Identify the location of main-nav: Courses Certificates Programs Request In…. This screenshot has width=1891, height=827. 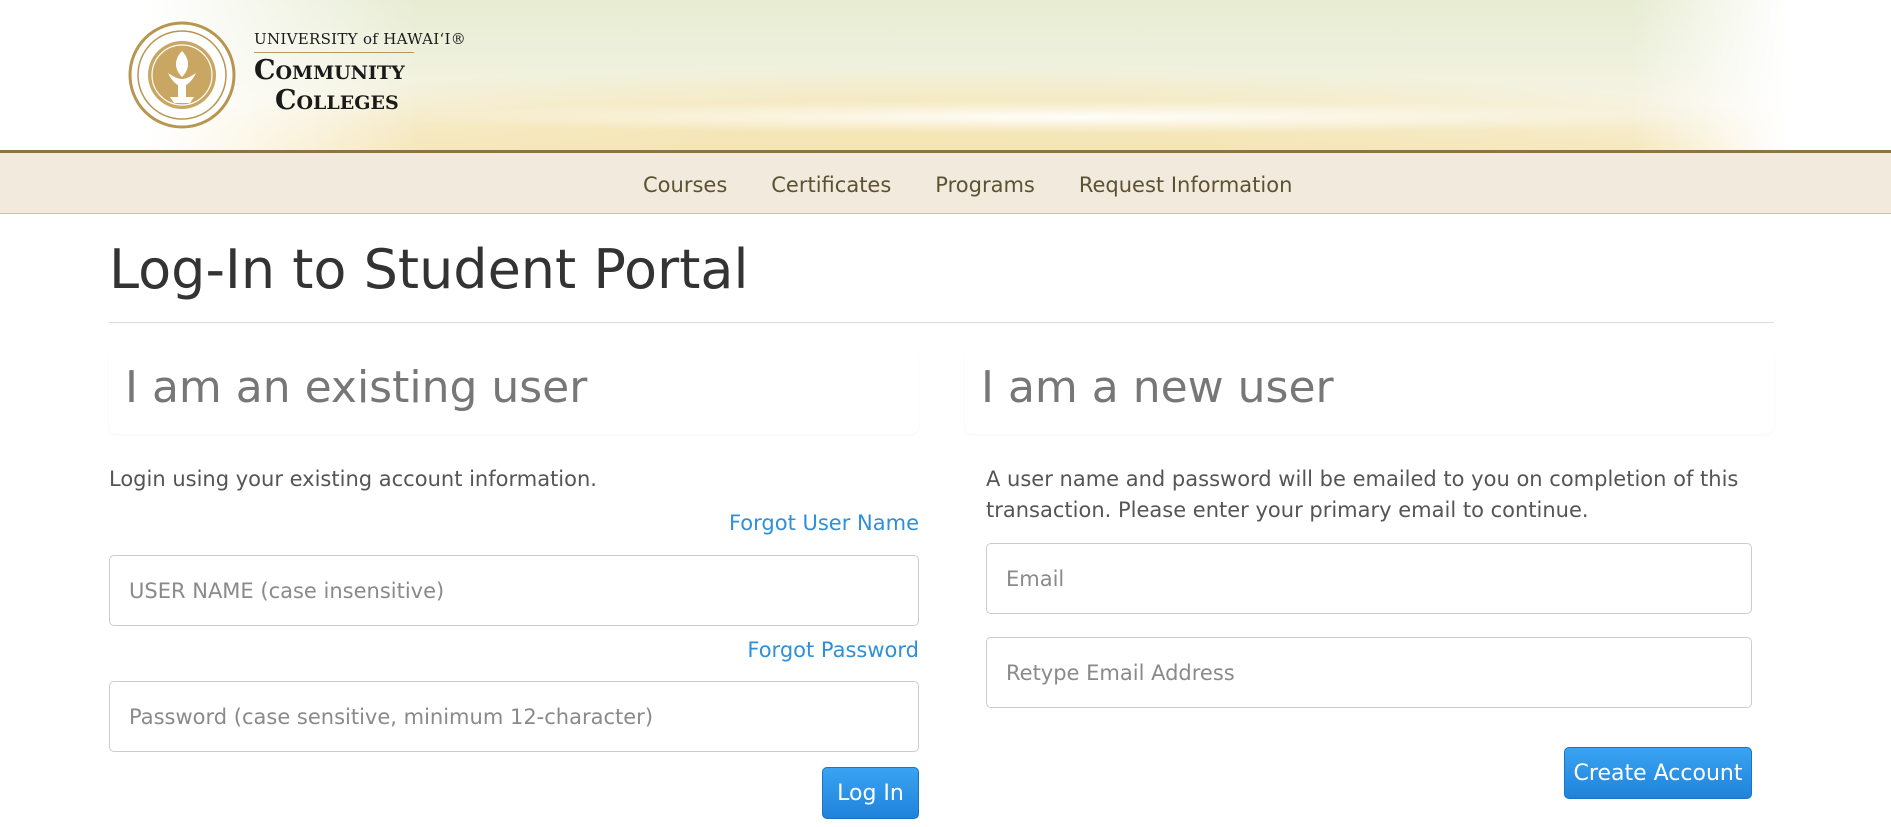
(945, 182).